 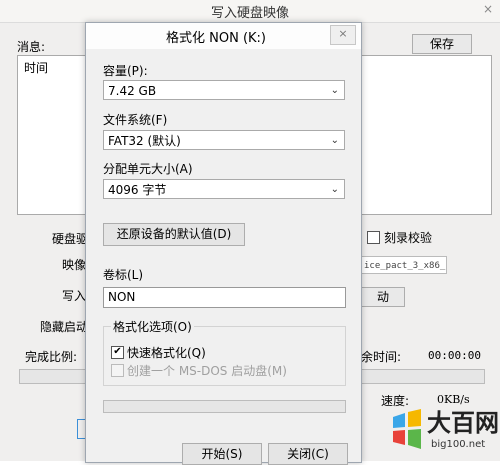 I want to click on background-titlebar: 写入硬盘映像 ×, so click(x=250, y=11).